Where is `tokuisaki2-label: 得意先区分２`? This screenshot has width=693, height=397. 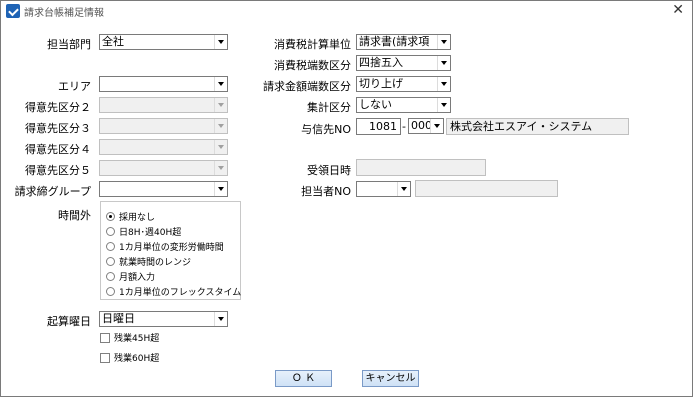 tokuisaki2-label: 得意先区分２ is located at coordinates (58, 107).